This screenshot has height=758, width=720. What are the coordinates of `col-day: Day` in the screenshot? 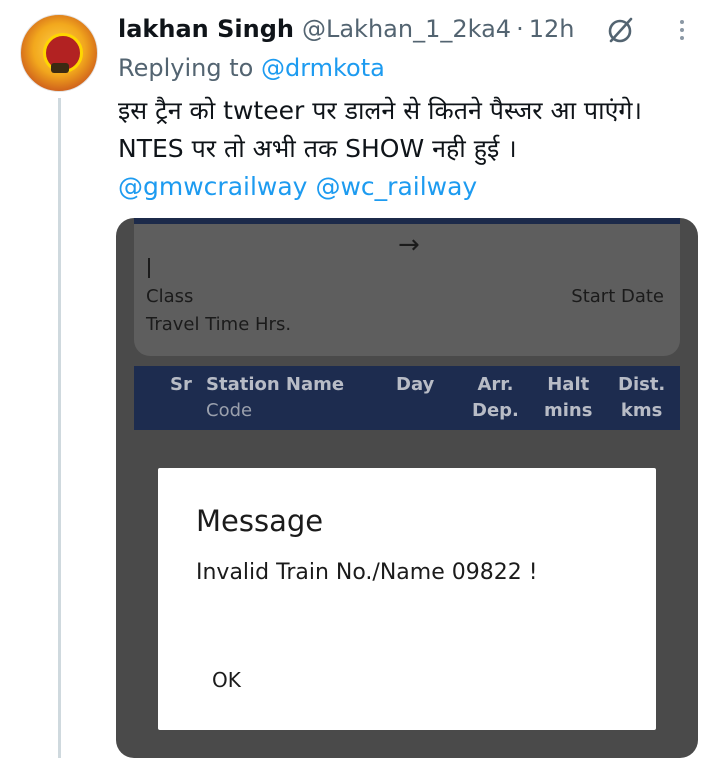 It's located at (415, 384).